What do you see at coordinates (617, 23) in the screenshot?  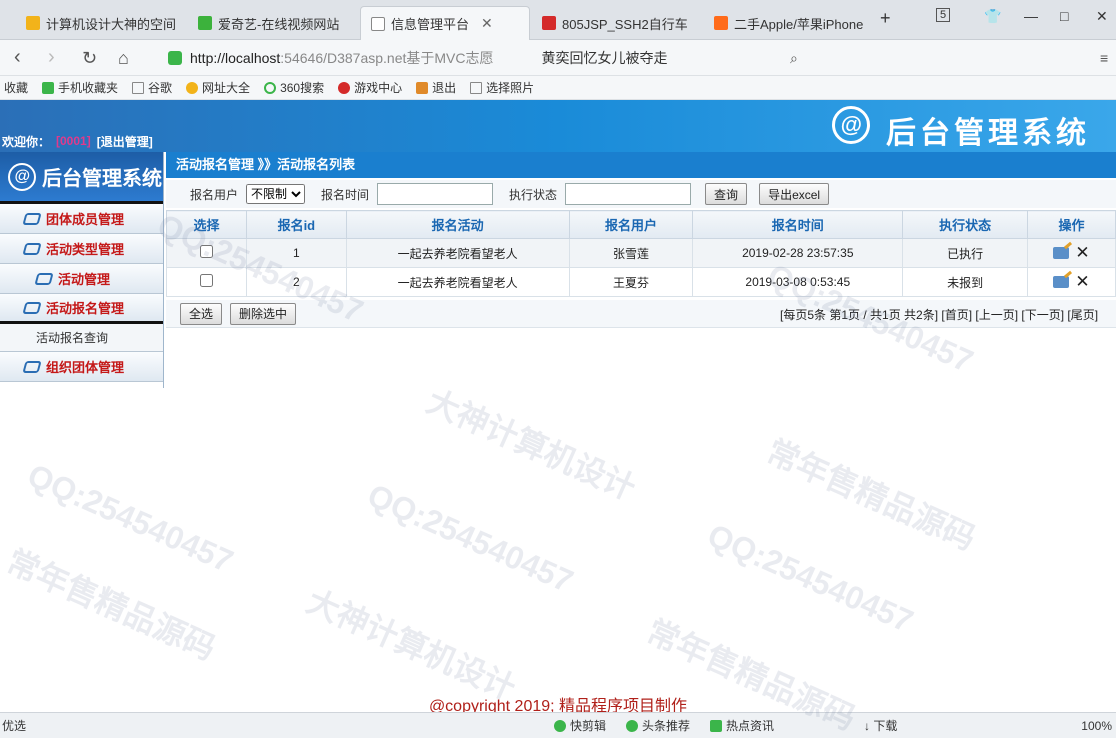 I see `browser-tab-4: 805JSP_SSH2自行车` at bounding box center [617, 23].